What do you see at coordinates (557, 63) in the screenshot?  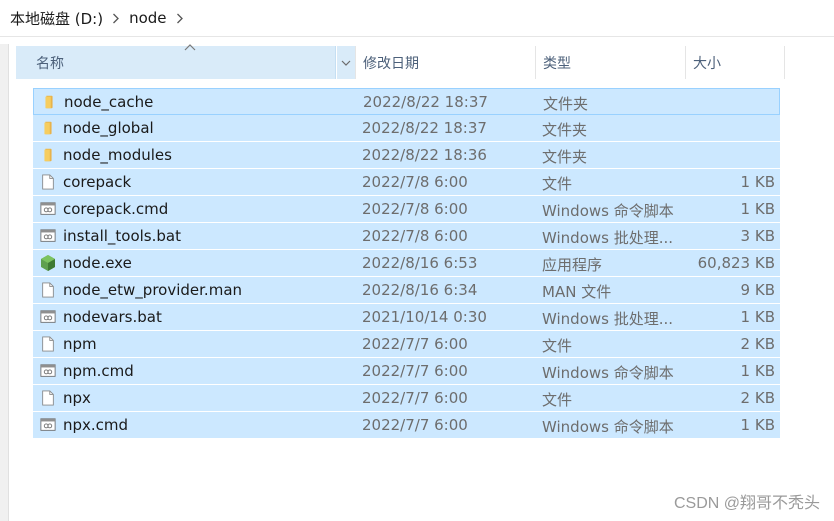 I see `column-header-type-label: 类型` at bounding box center [557, 63].